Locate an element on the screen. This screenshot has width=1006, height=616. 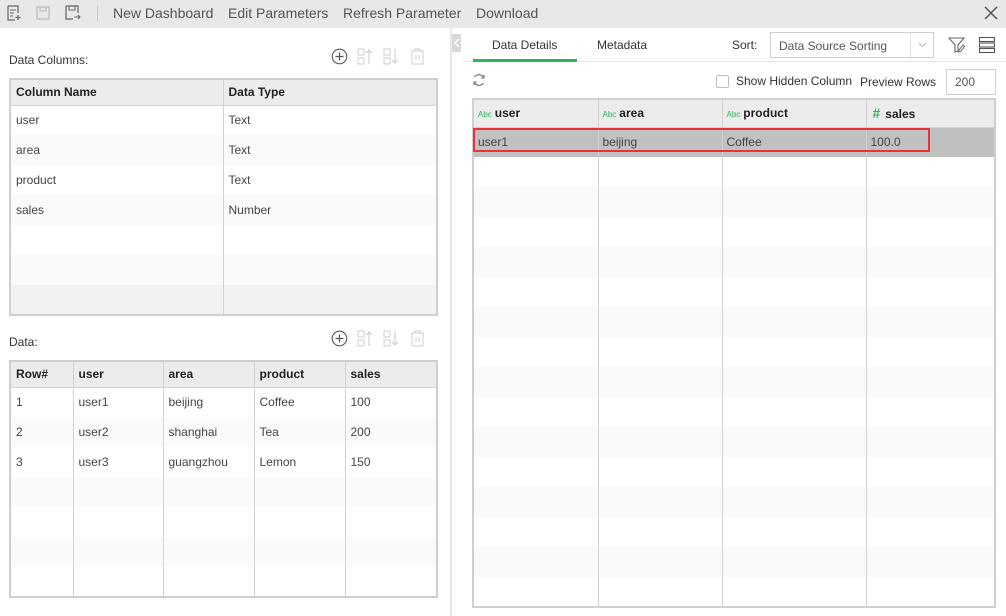
close-icon is located at coordinates (991, 13).